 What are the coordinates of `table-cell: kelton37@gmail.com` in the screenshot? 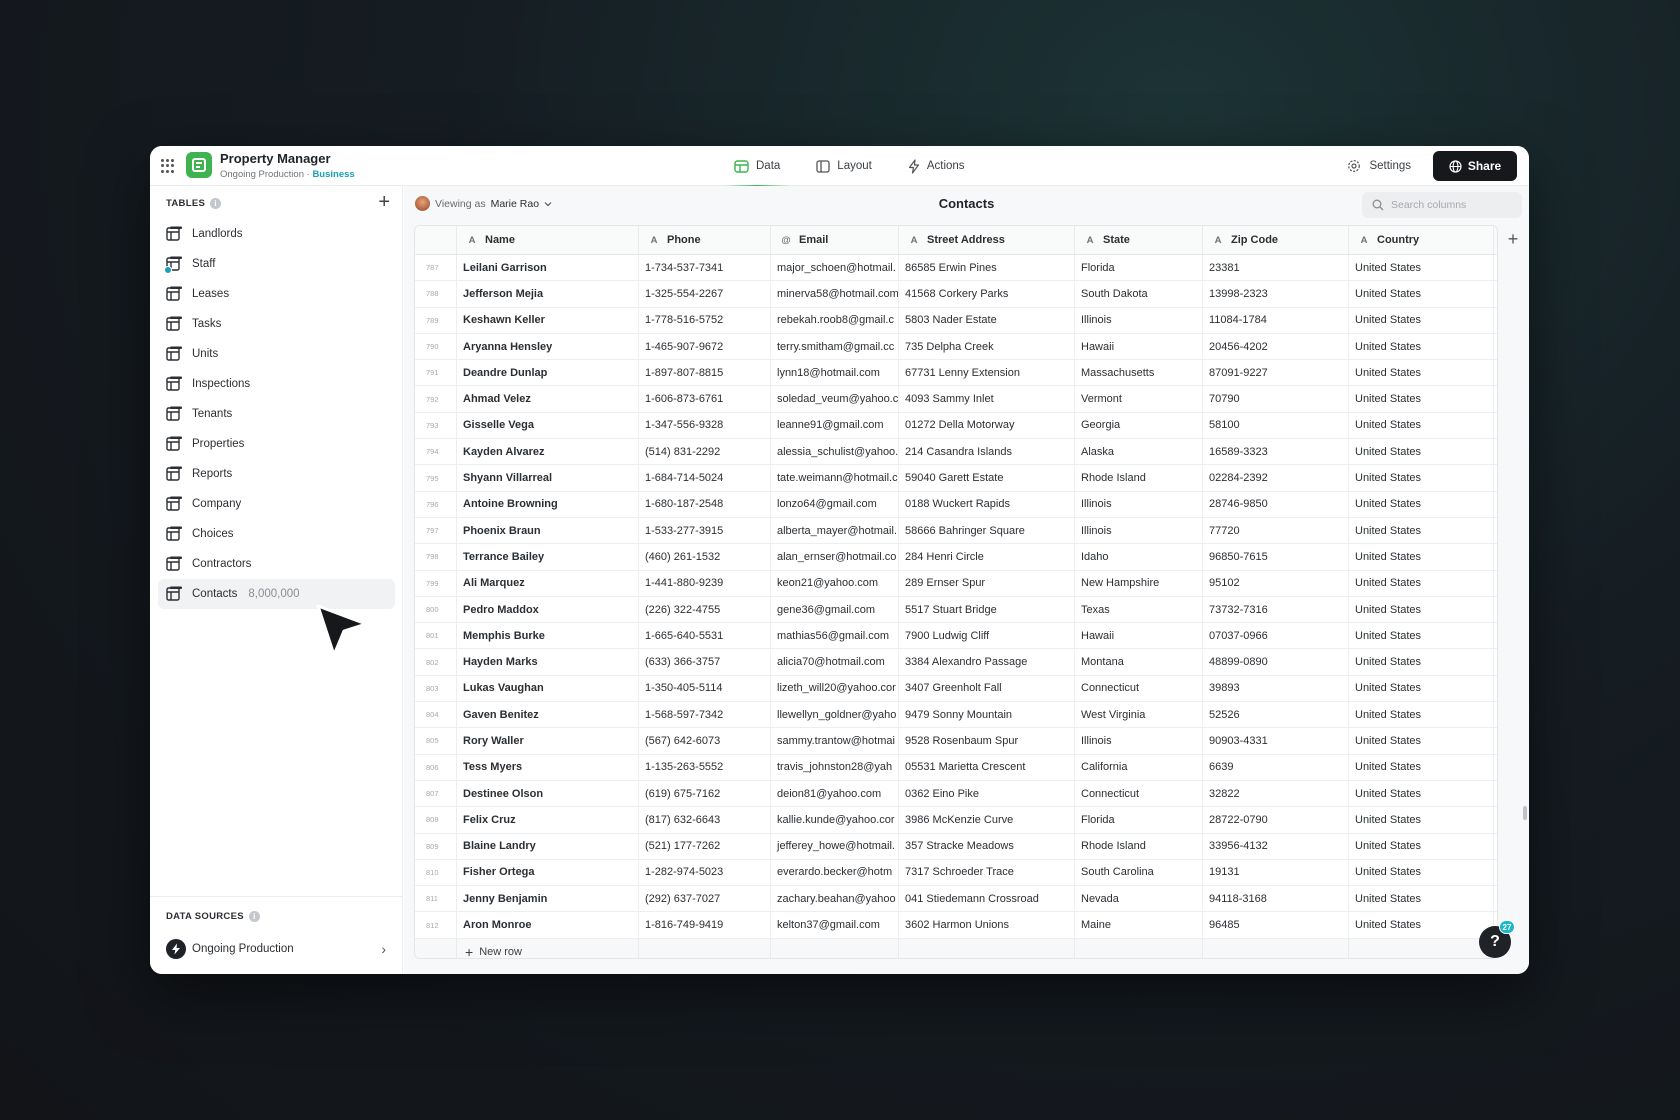 It's located at (835, 925).